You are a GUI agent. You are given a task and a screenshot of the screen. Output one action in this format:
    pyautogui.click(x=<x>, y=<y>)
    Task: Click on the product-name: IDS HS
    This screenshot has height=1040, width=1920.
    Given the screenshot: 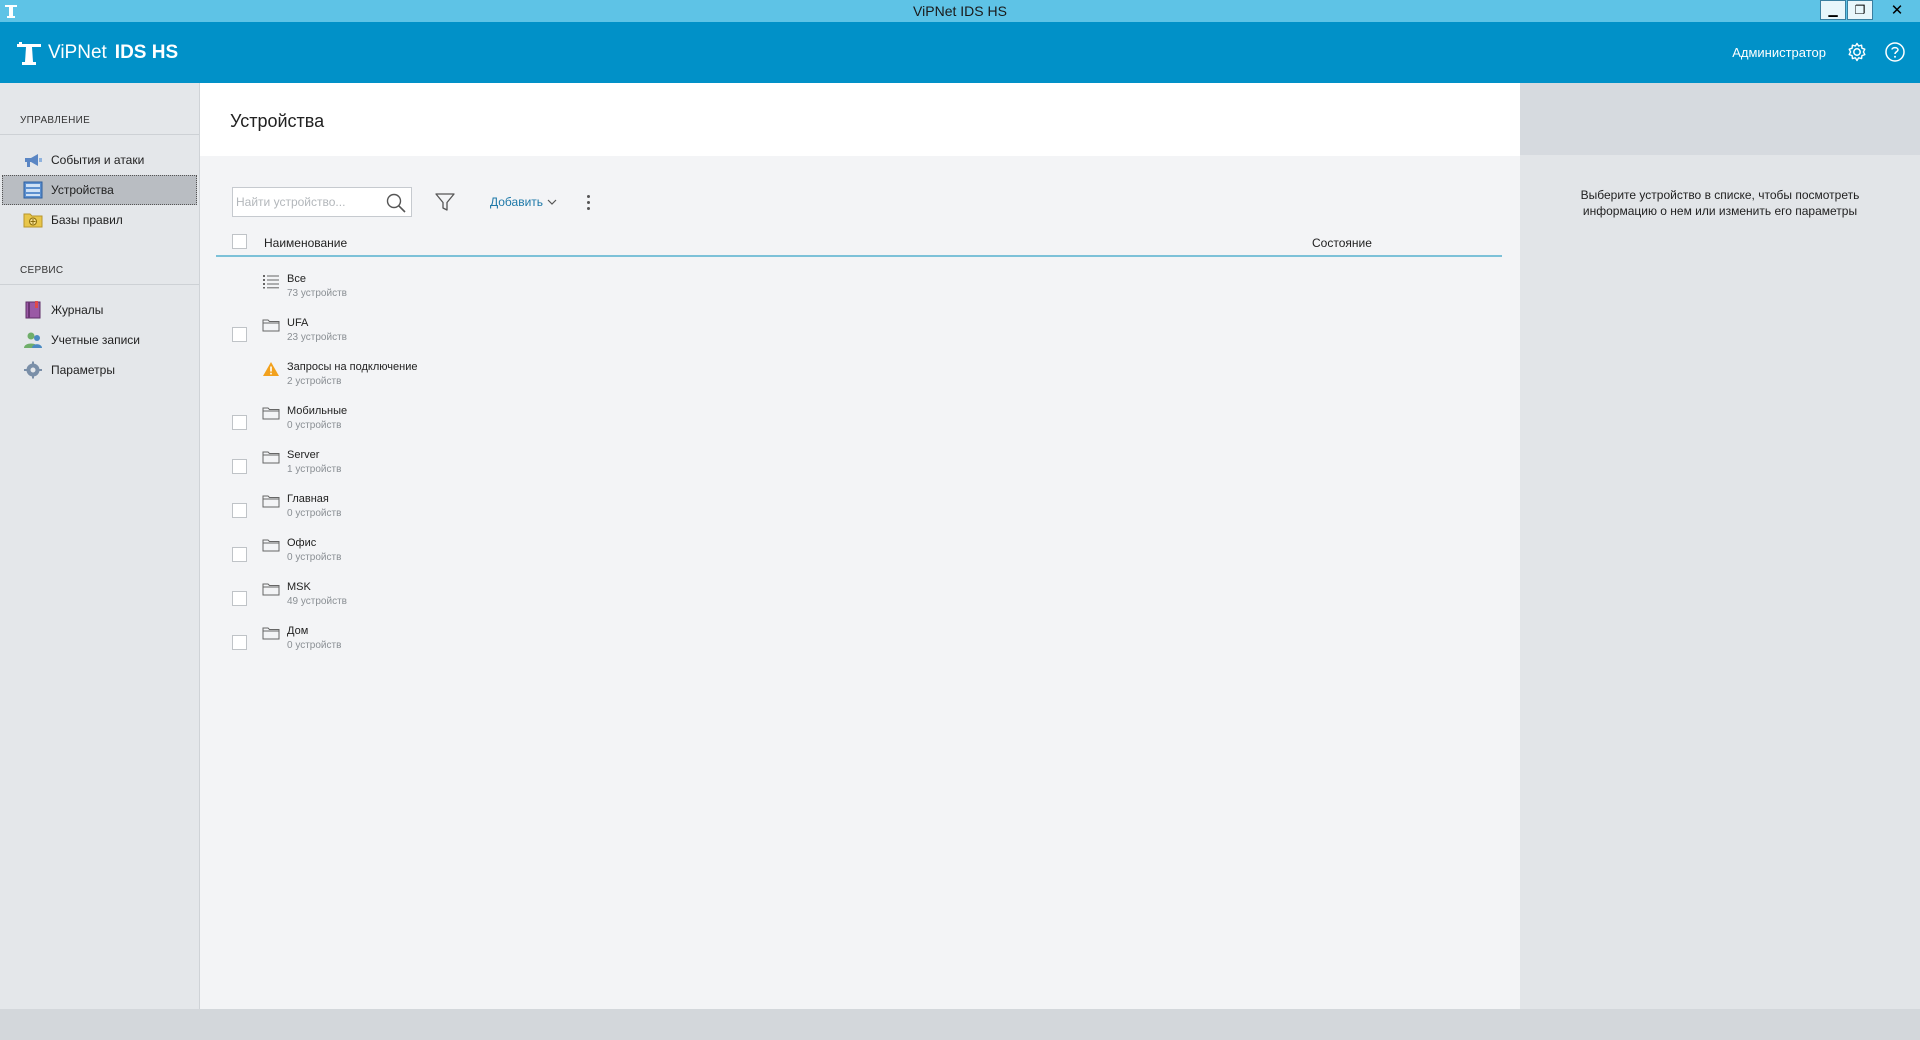 What is the action you would take?
    pyautogui.click(x=146, y=52)
    